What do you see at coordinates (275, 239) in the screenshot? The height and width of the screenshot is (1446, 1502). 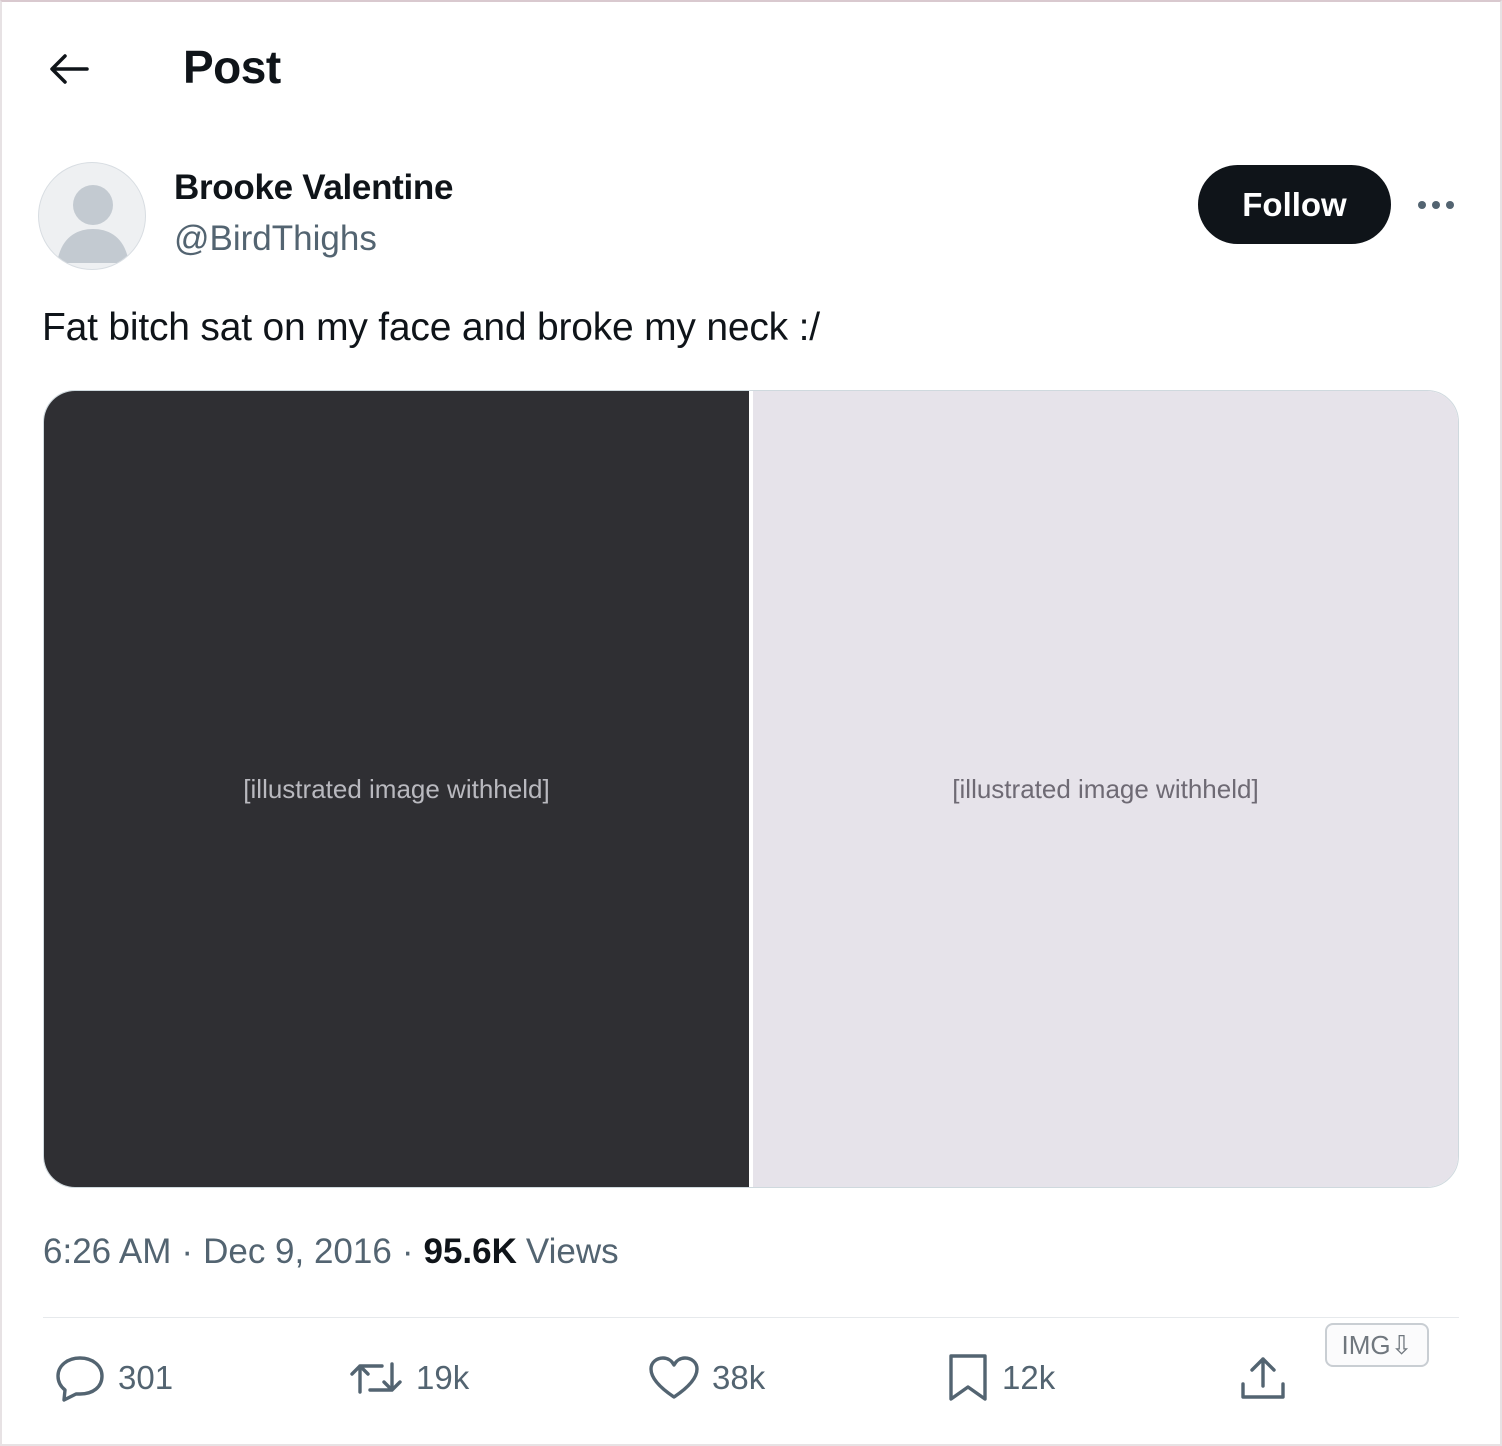 I see `author-handle: @BirdThighs` at bounding box center [275, 239].